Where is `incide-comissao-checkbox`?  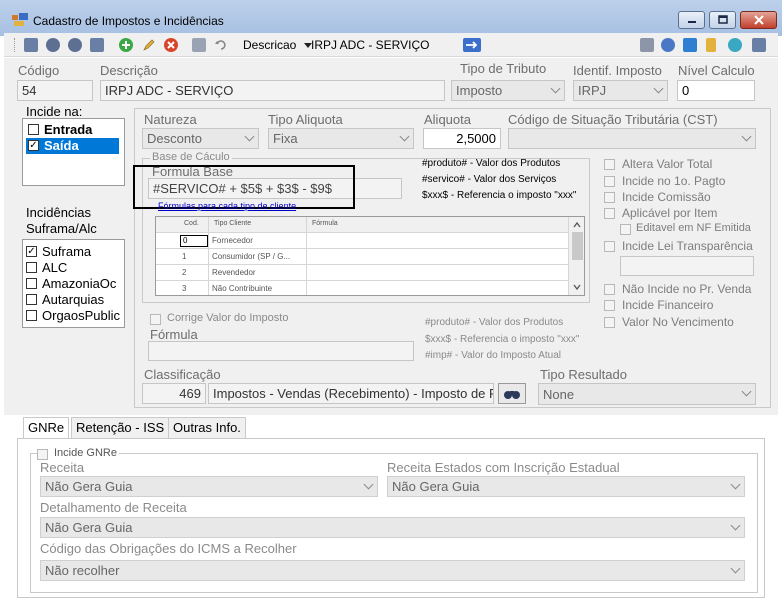 incide-comissao-checkbox is located at coordinates (609, 197).